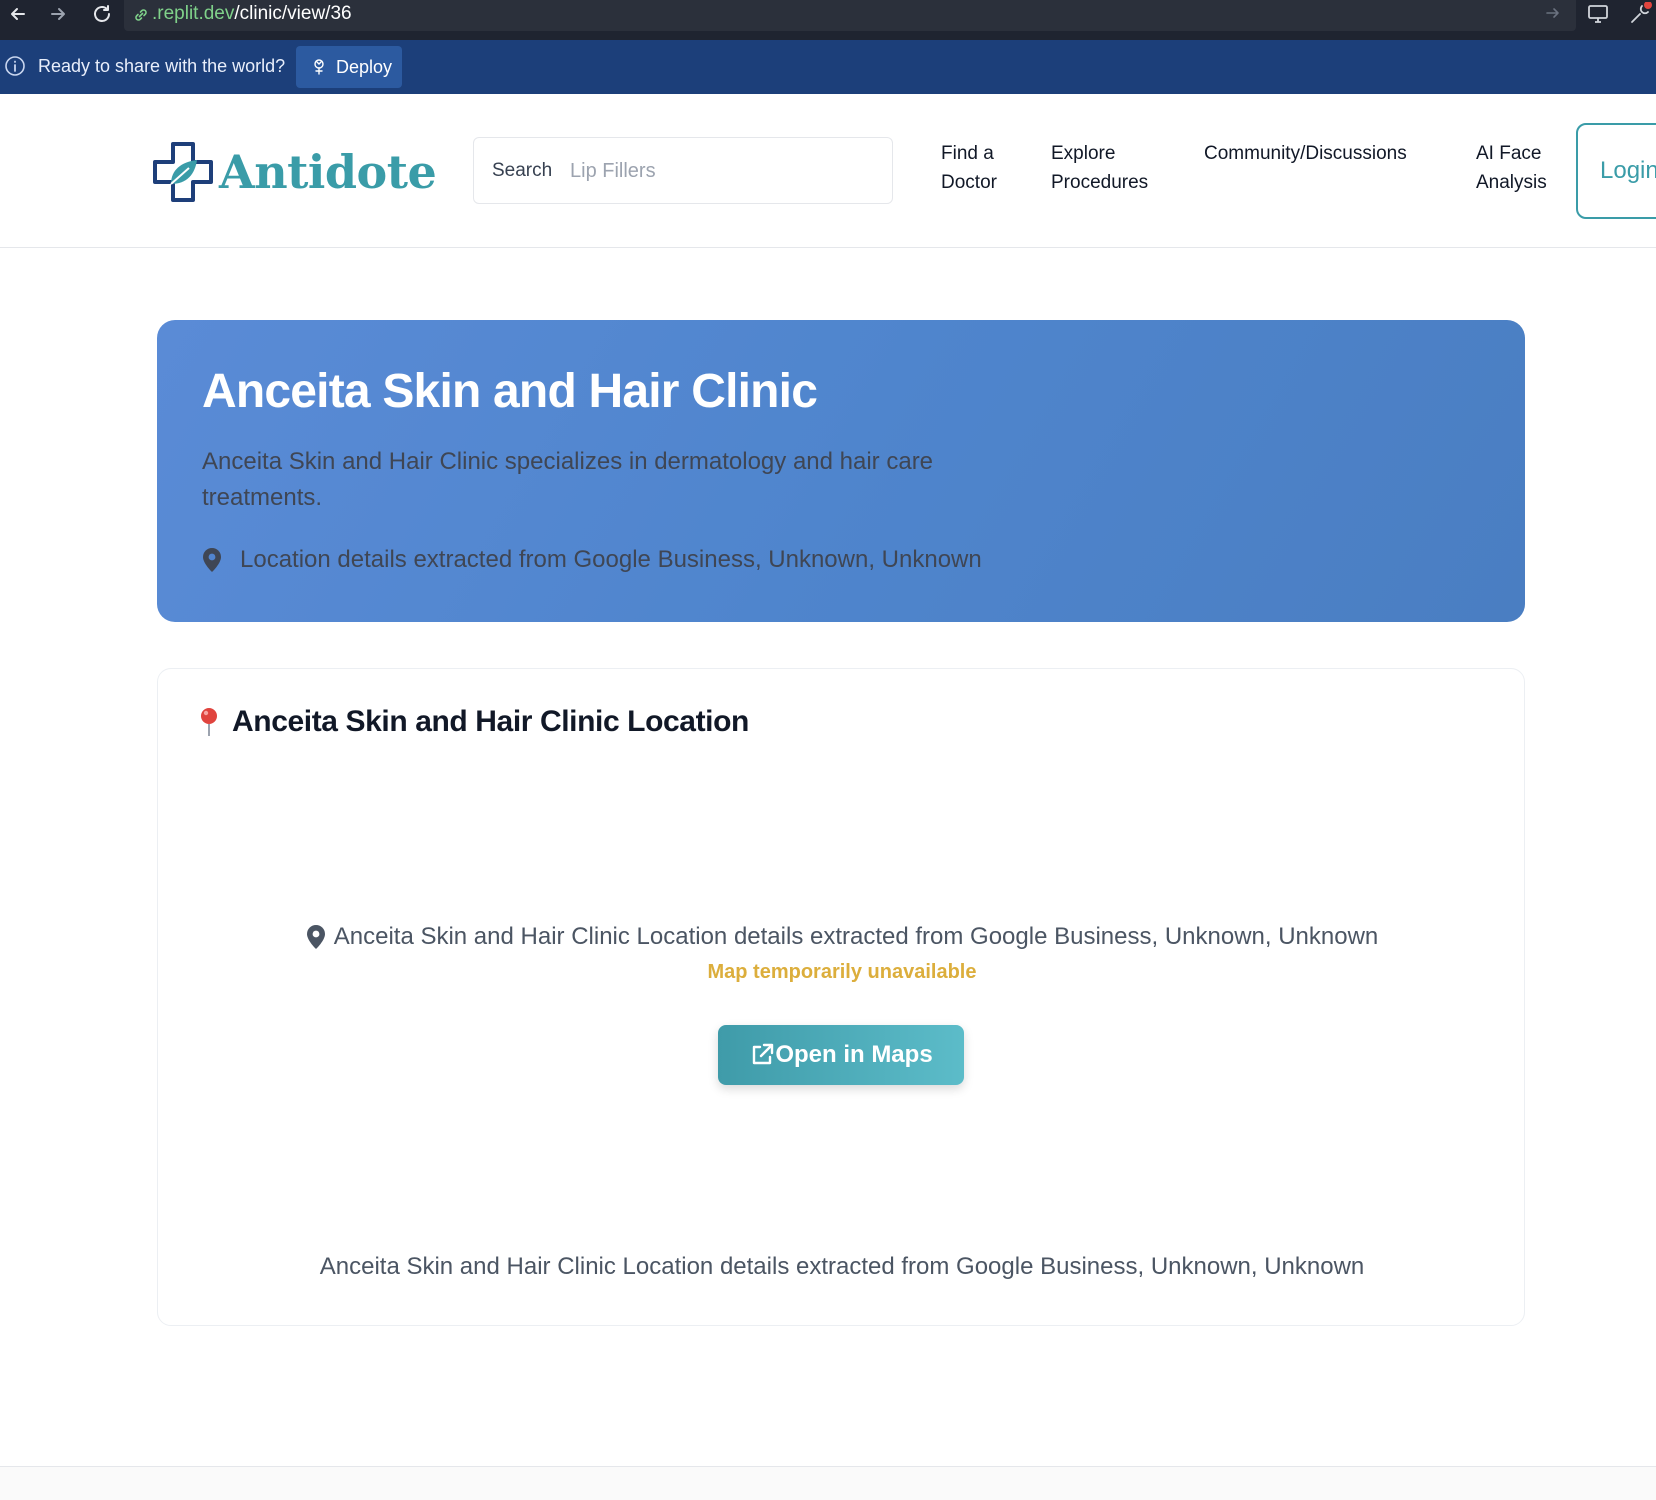 The image size is (1656, 1500). I want to click on logo: Antidote, so click(294, 172).